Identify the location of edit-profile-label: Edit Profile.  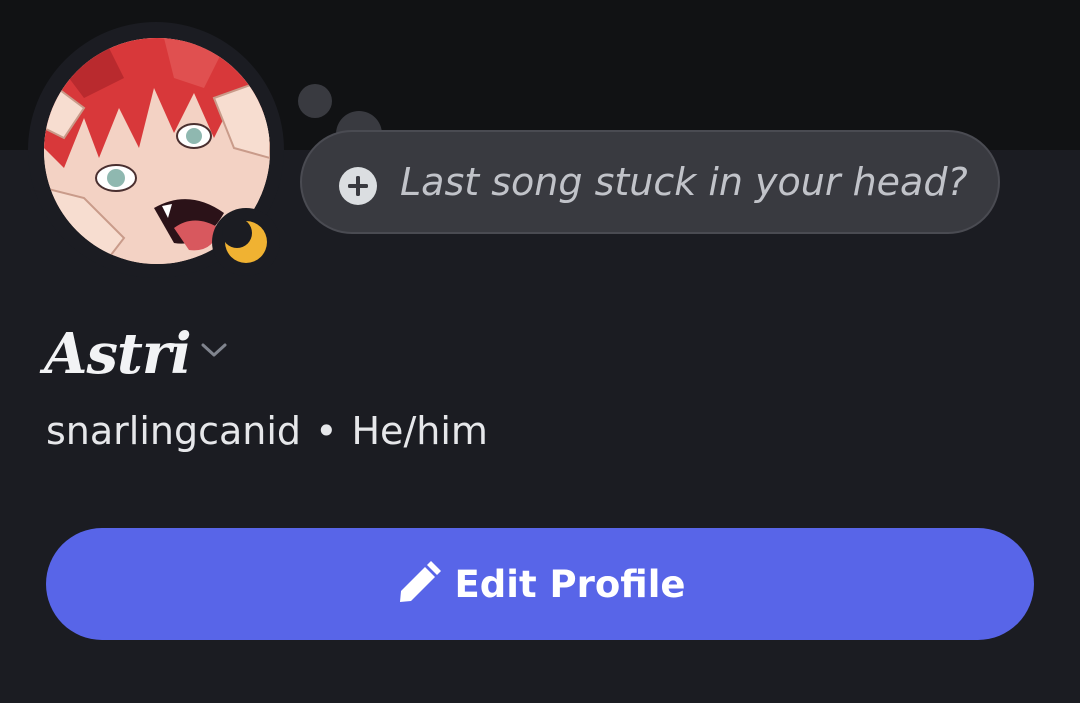
(570, 584).